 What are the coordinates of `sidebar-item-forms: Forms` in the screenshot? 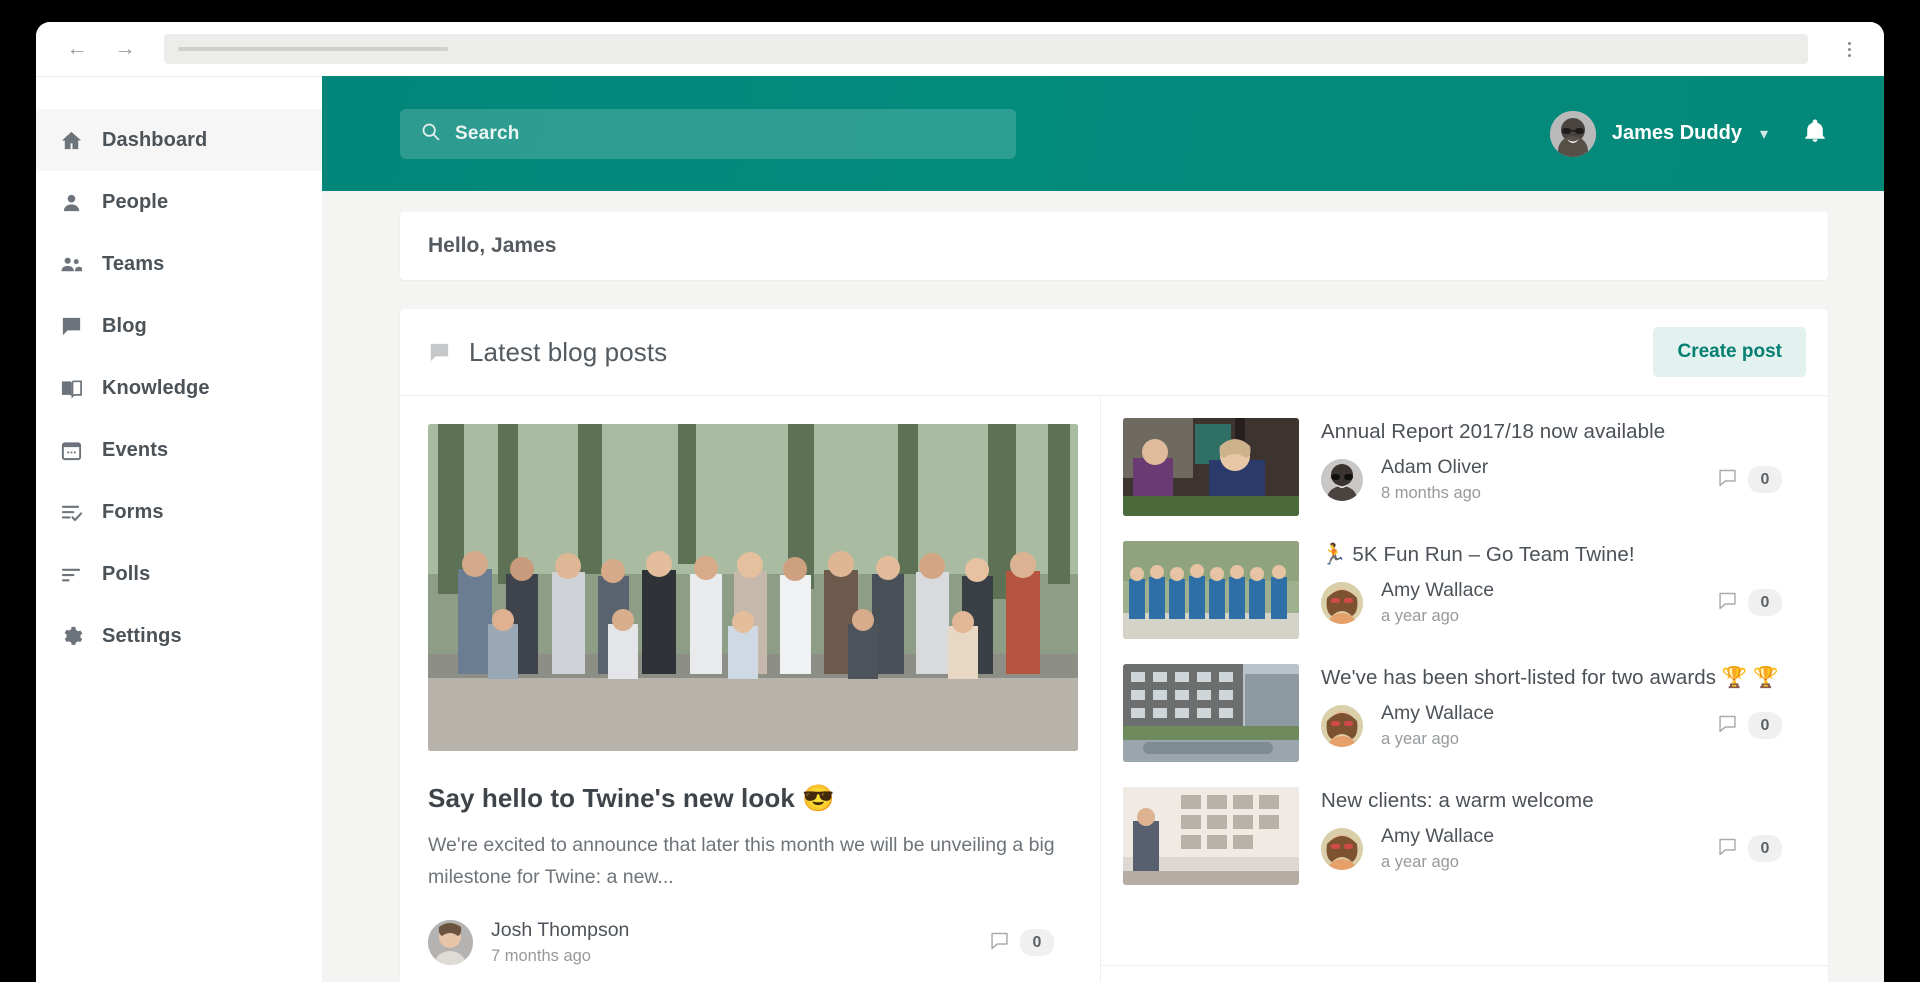 It's located at (179, 512).